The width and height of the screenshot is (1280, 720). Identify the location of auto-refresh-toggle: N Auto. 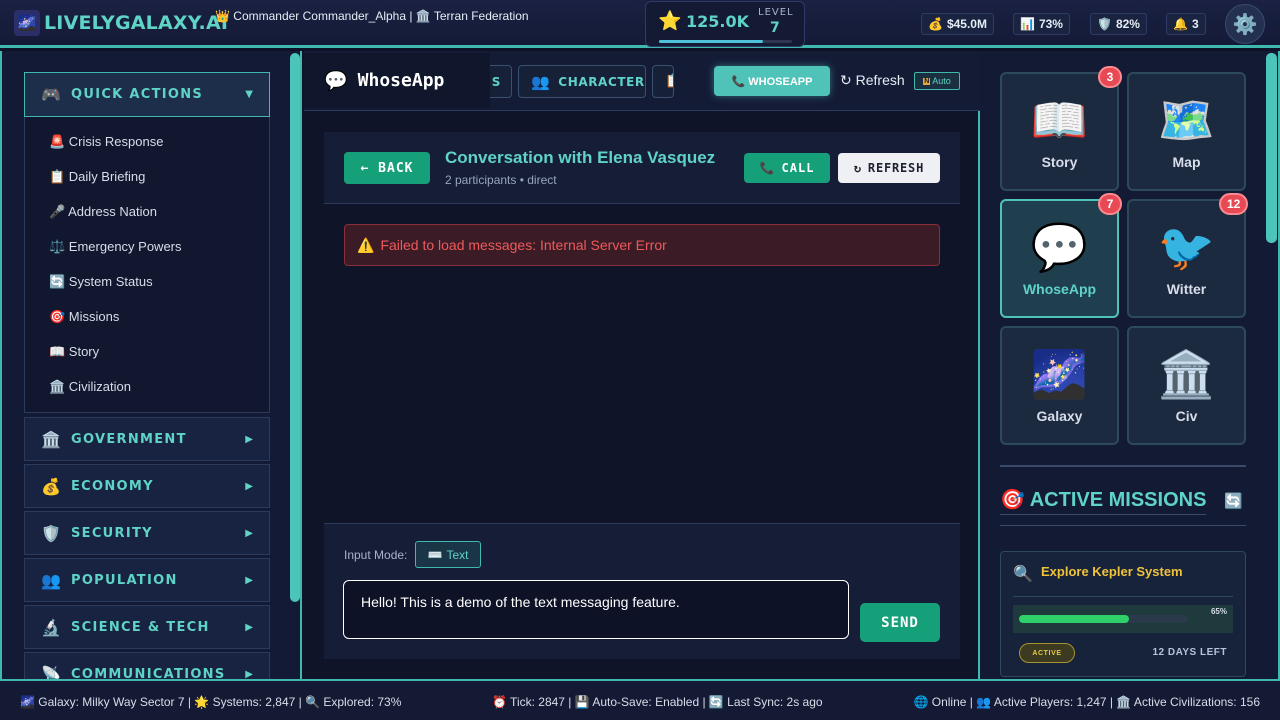
(937, 81).